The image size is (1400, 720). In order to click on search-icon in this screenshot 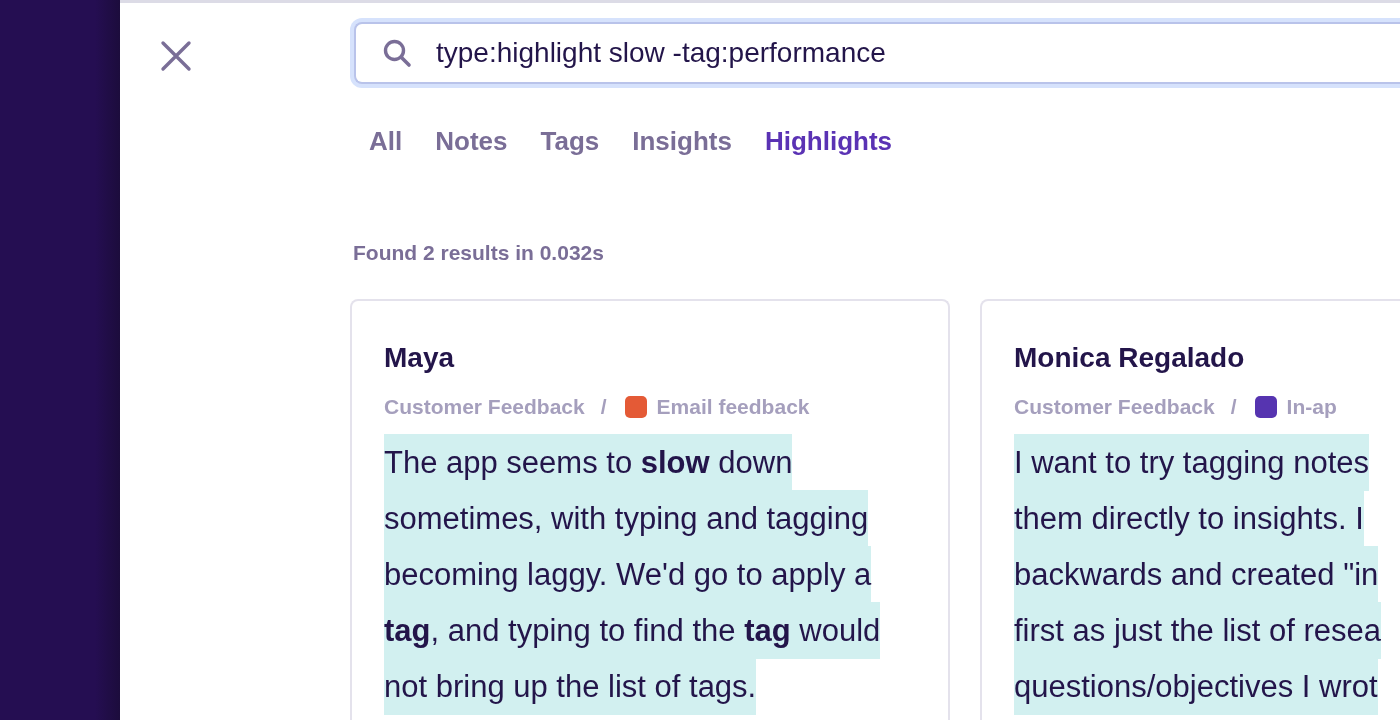, I will do `click(397, 53)`.